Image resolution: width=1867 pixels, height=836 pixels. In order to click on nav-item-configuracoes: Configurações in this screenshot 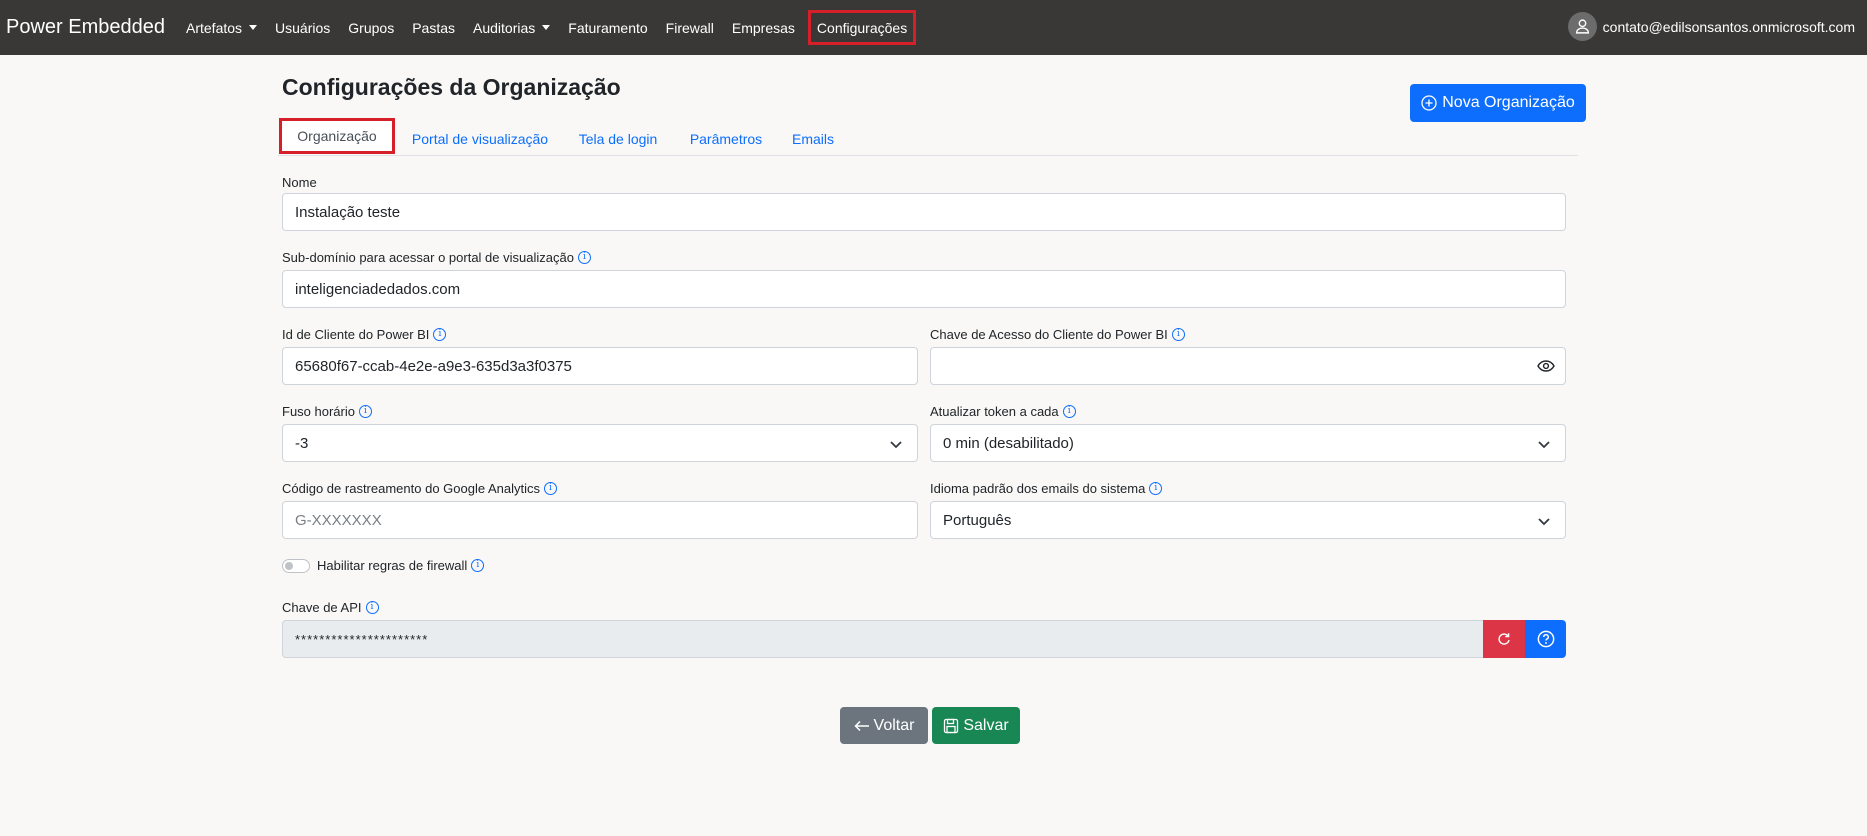, I will do `click(862, 27)`.